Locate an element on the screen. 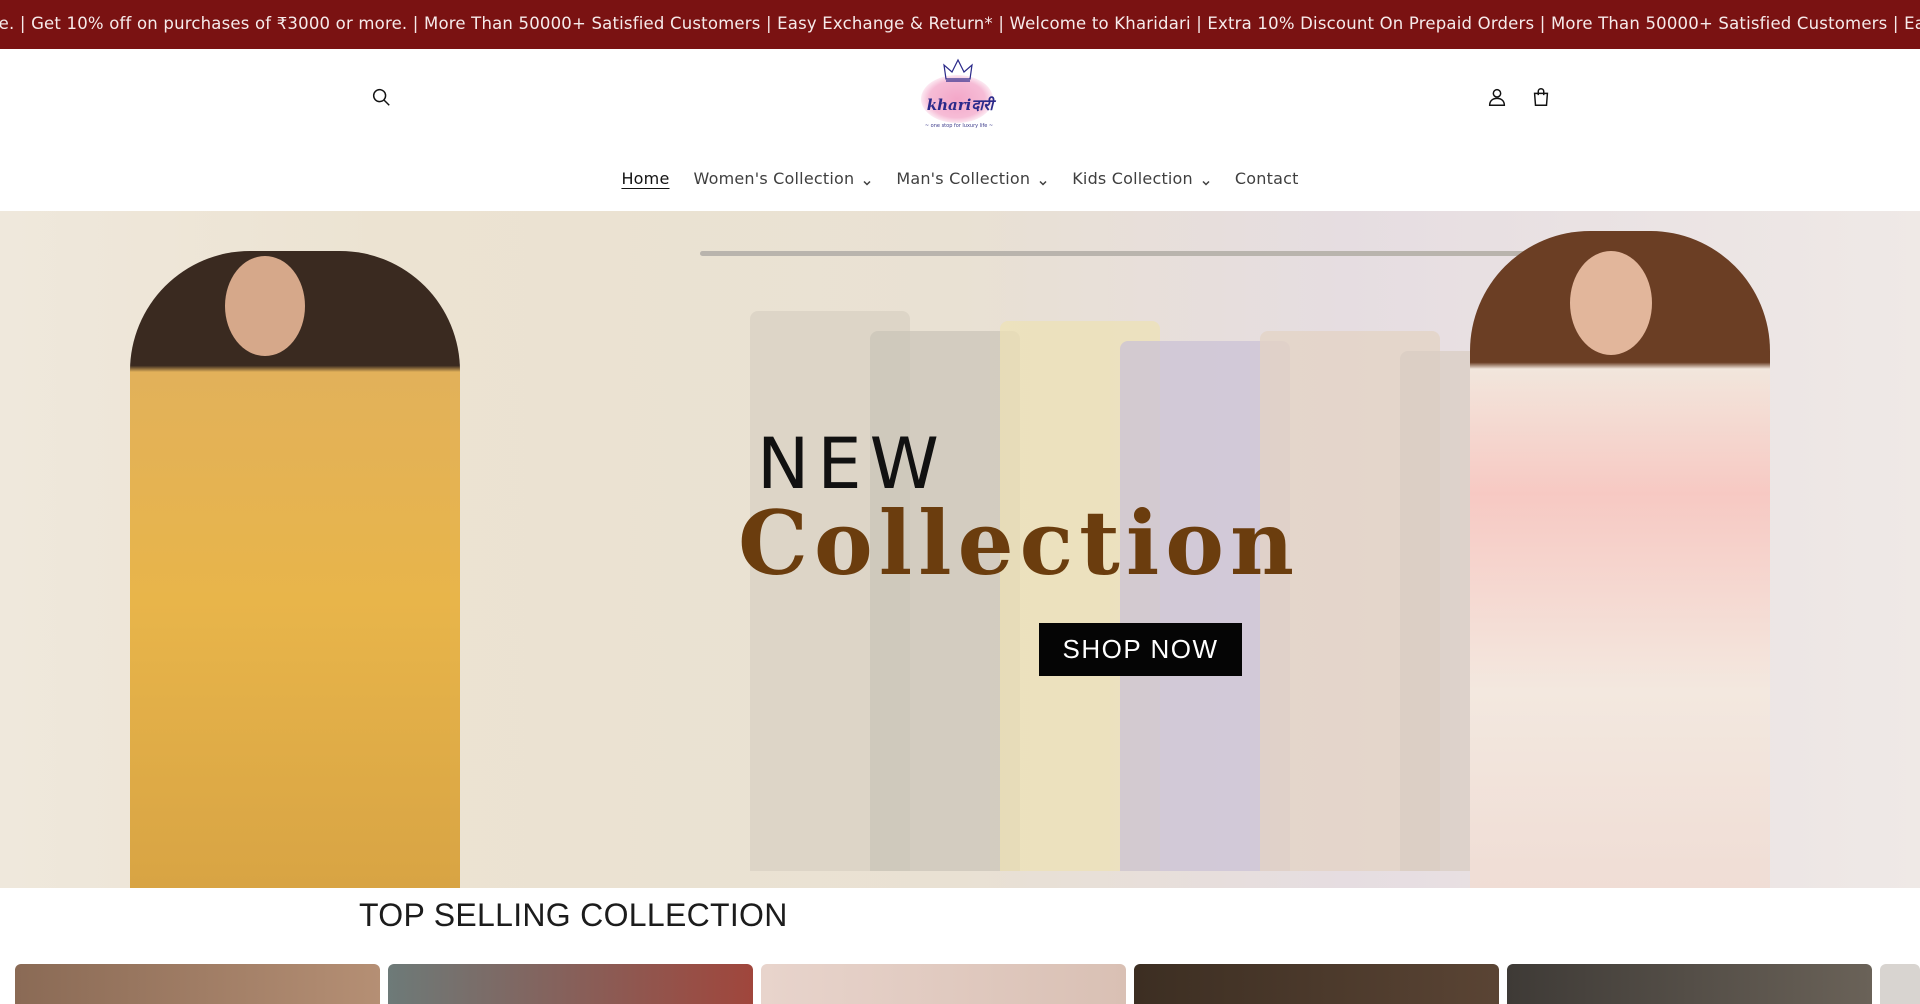 This screenshot has height=1004, width=1920. nav-womens-collection: Women's Collection is located at coordinates (783, 178).